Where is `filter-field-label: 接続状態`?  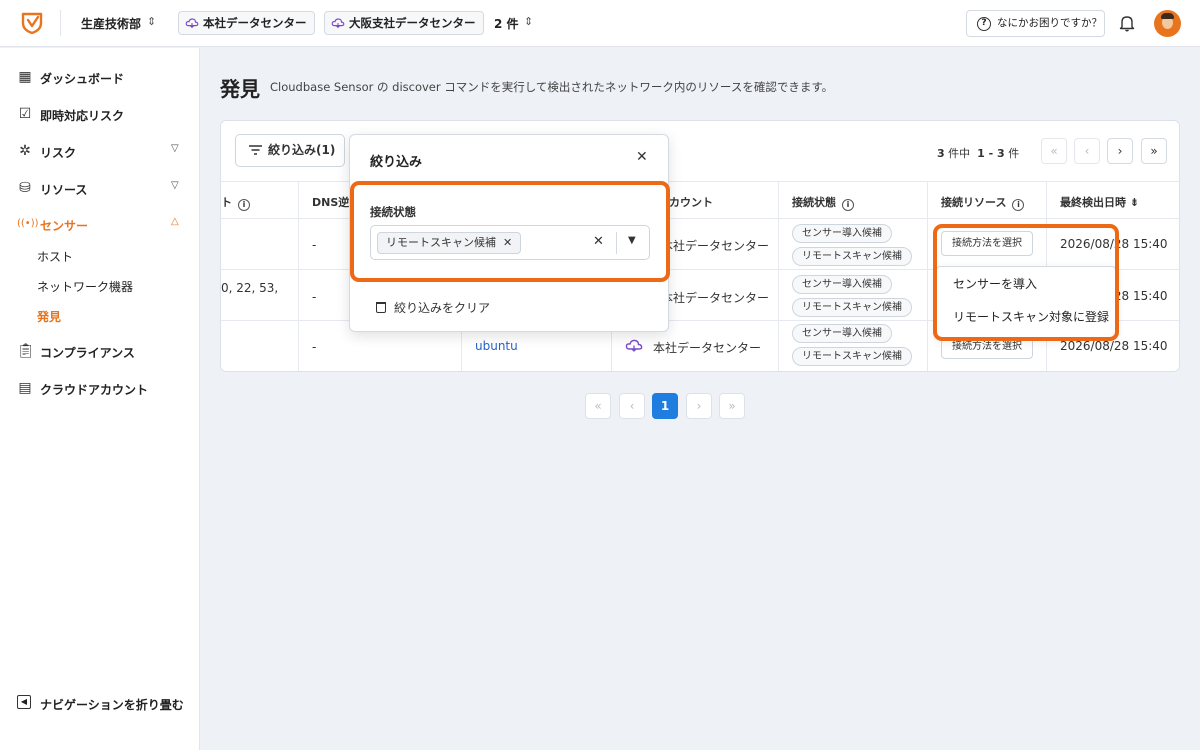
filter-field-label: 接続状態 is located at coordinates (393, 212).